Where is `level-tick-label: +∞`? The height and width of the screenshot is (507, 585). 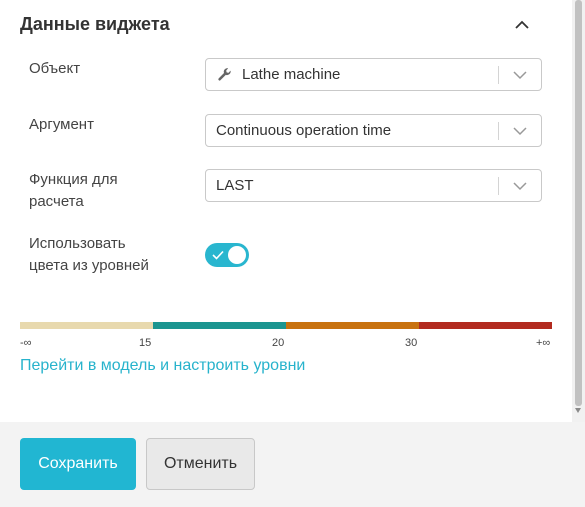
level-tick-label: +∞ is located at coordinates (543, 343).